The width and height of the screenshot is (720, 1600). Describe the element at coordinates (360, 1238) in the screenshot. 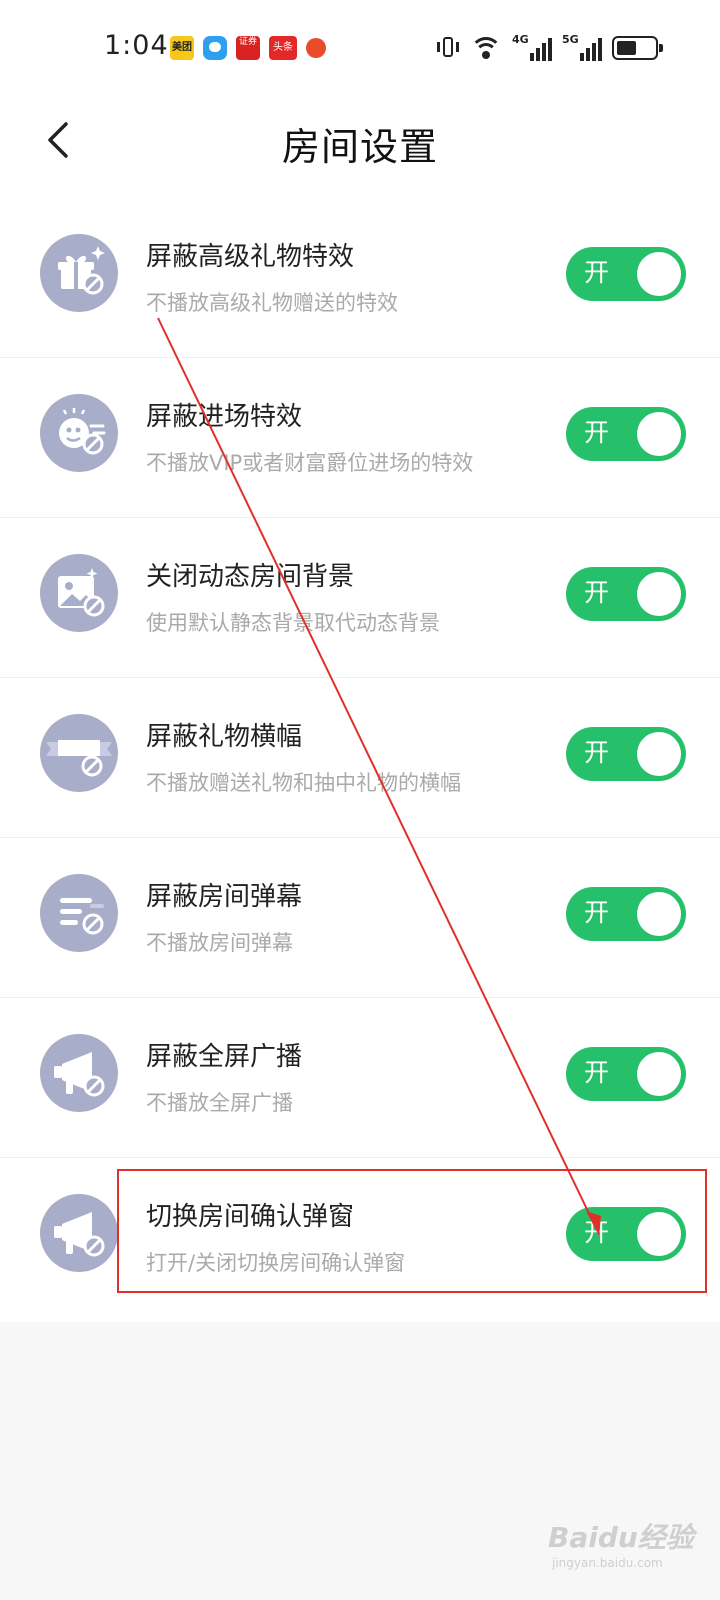

I see `setting-row-switch-room-confirm: 切换房间确认弹窗 打开/关闭切换房间确认弹窗 开` at that location.